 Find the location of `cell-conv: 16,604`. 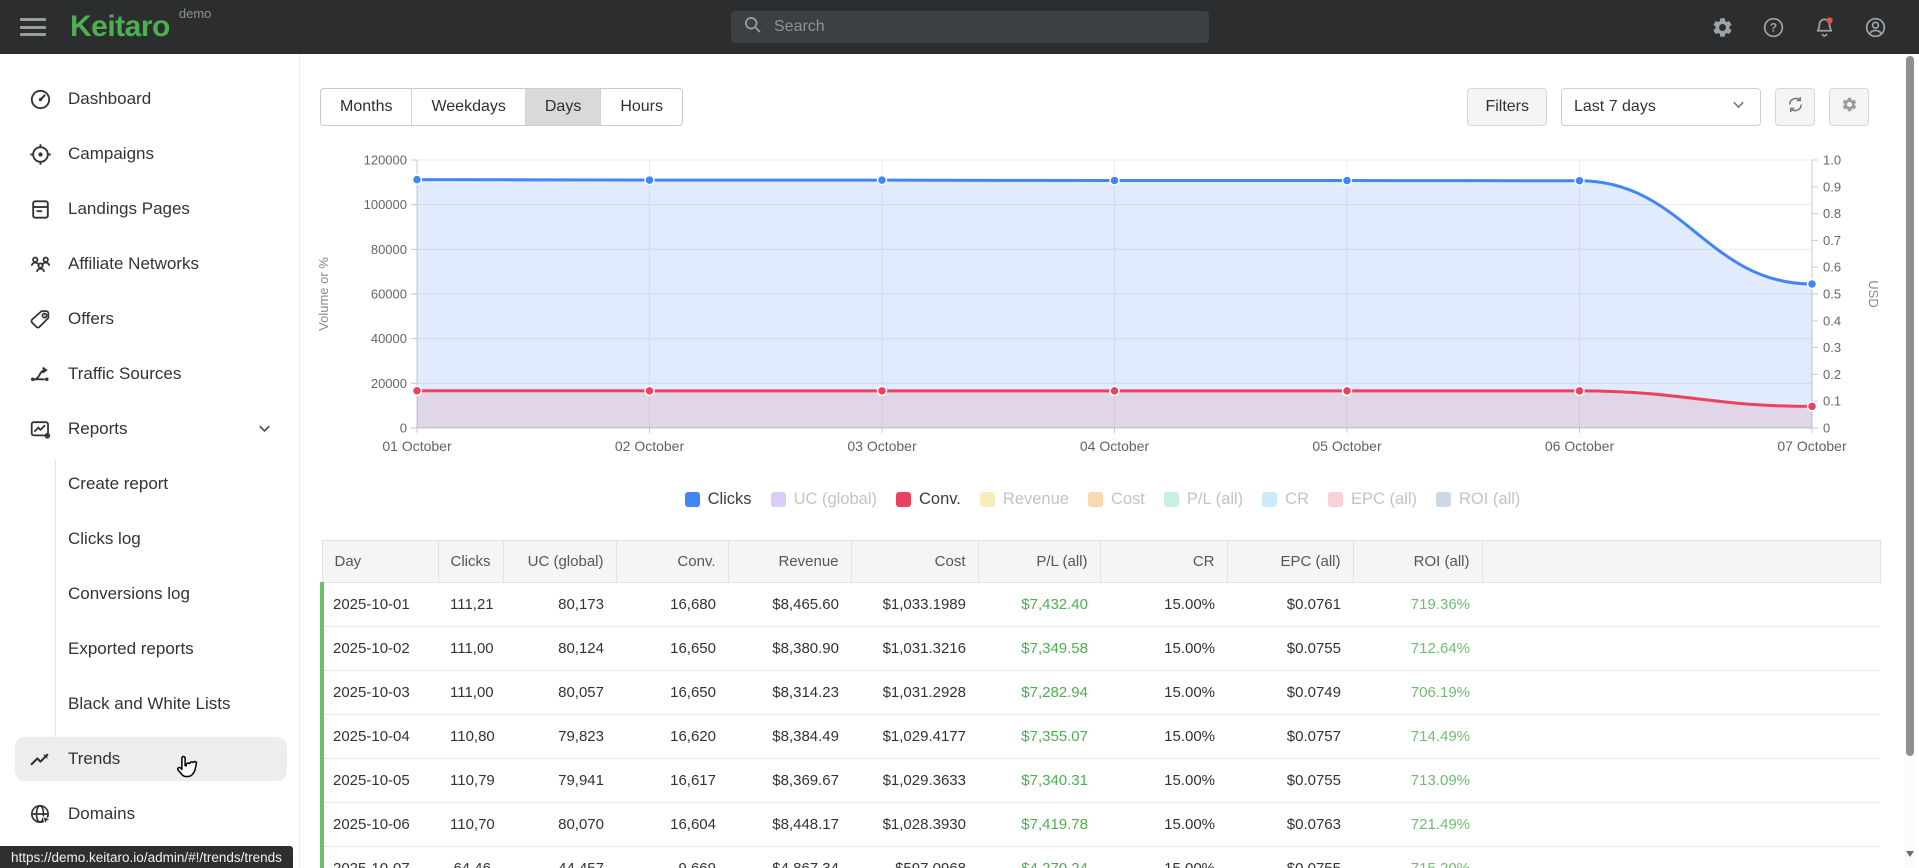

cell-conv: 16,604 is located at coordinates (672, 824).